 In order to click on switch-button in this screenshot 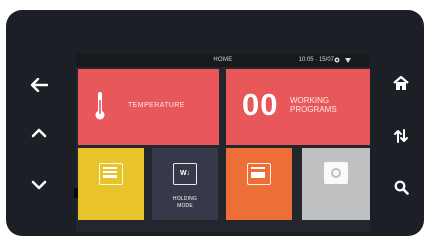, I will do `click(401, 136)`.